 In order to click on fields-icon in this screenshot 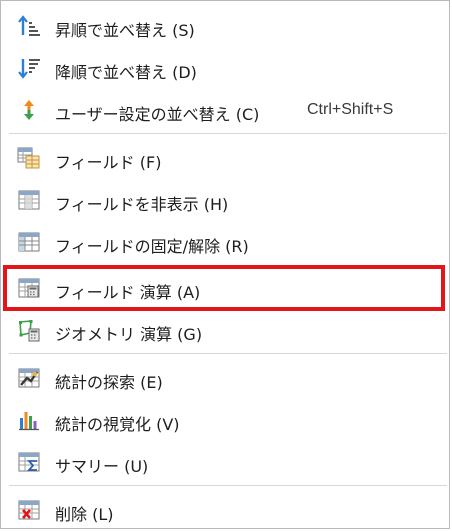, I will do `click(28, 158)`.